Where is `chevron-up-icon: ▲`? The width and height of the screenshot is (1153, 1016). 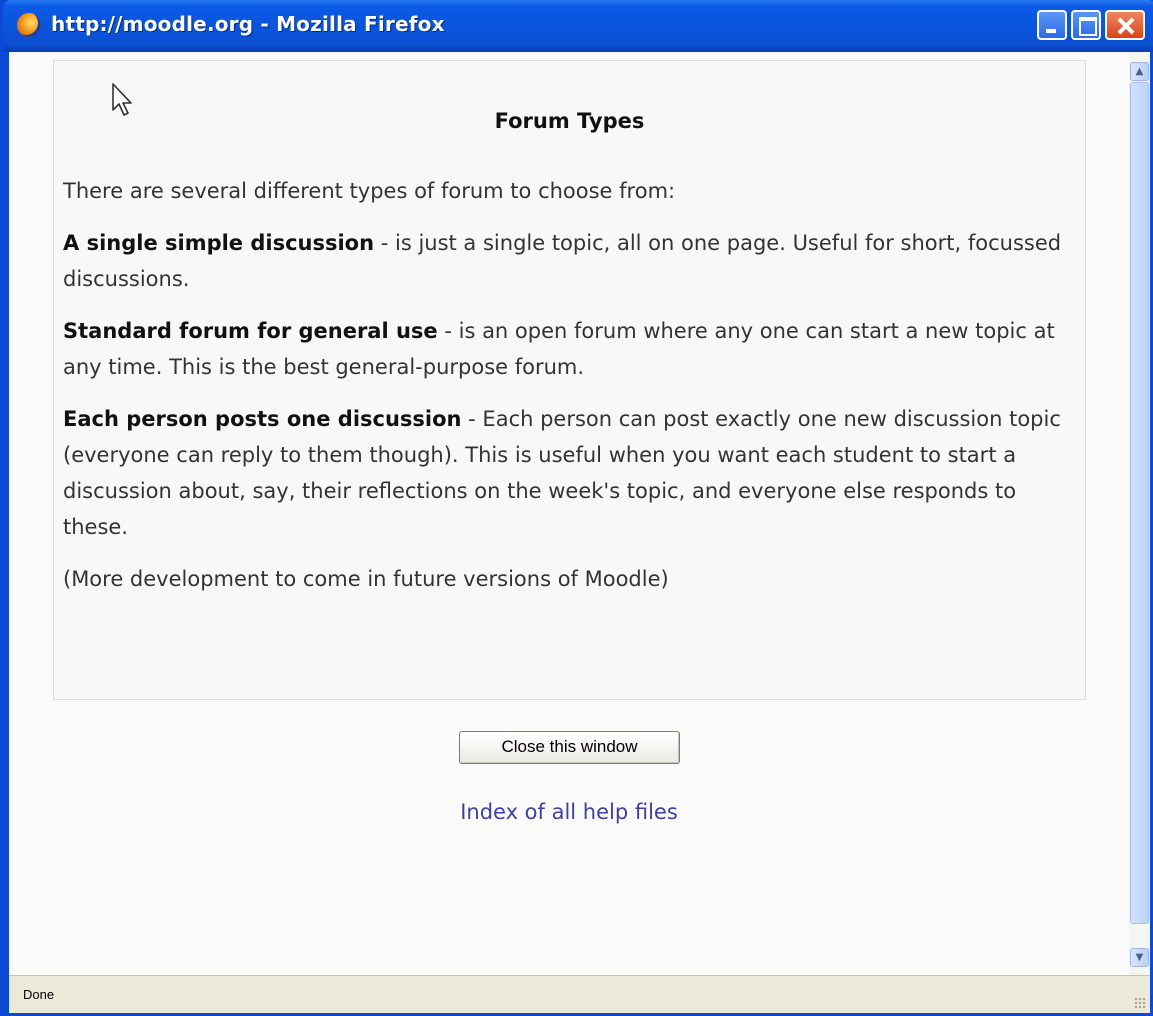
chevron-up-icon: ▲ is located at coordinates (1139, 71).